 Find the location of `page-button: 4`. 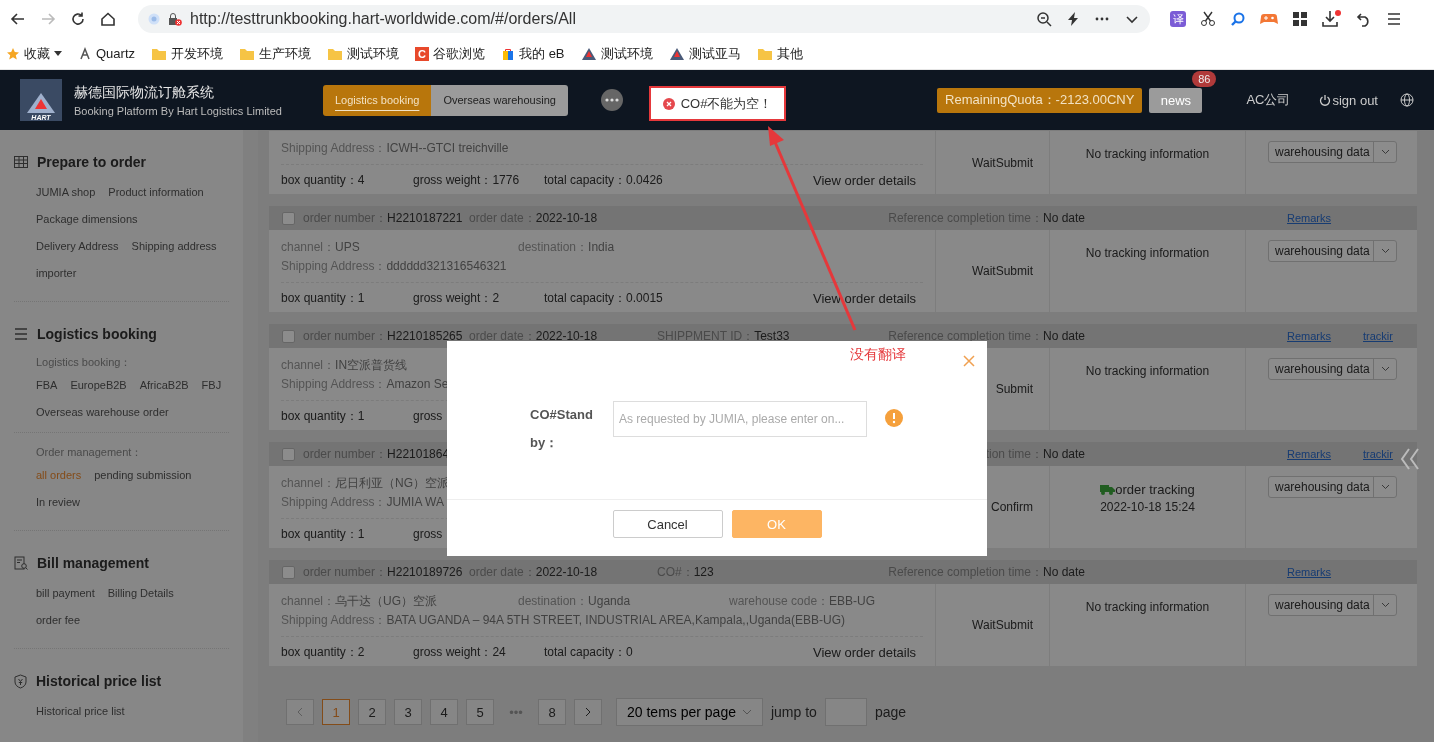

page-button: 4 is located at coordinates (444, 712).